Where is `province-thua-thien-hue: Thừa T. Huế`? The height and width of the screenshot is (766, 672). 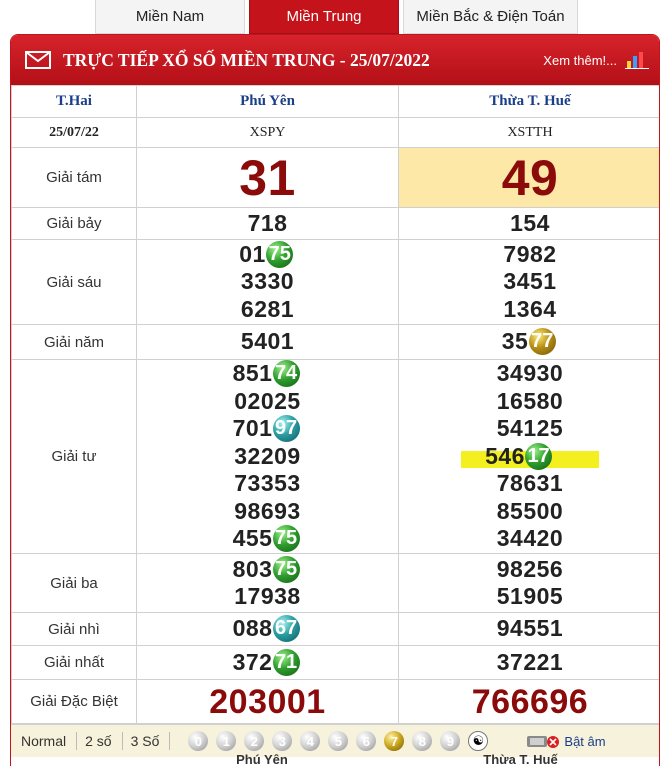 province-thua-thien-hue: Thừa T. Huế is located at coordinates (528, 101).